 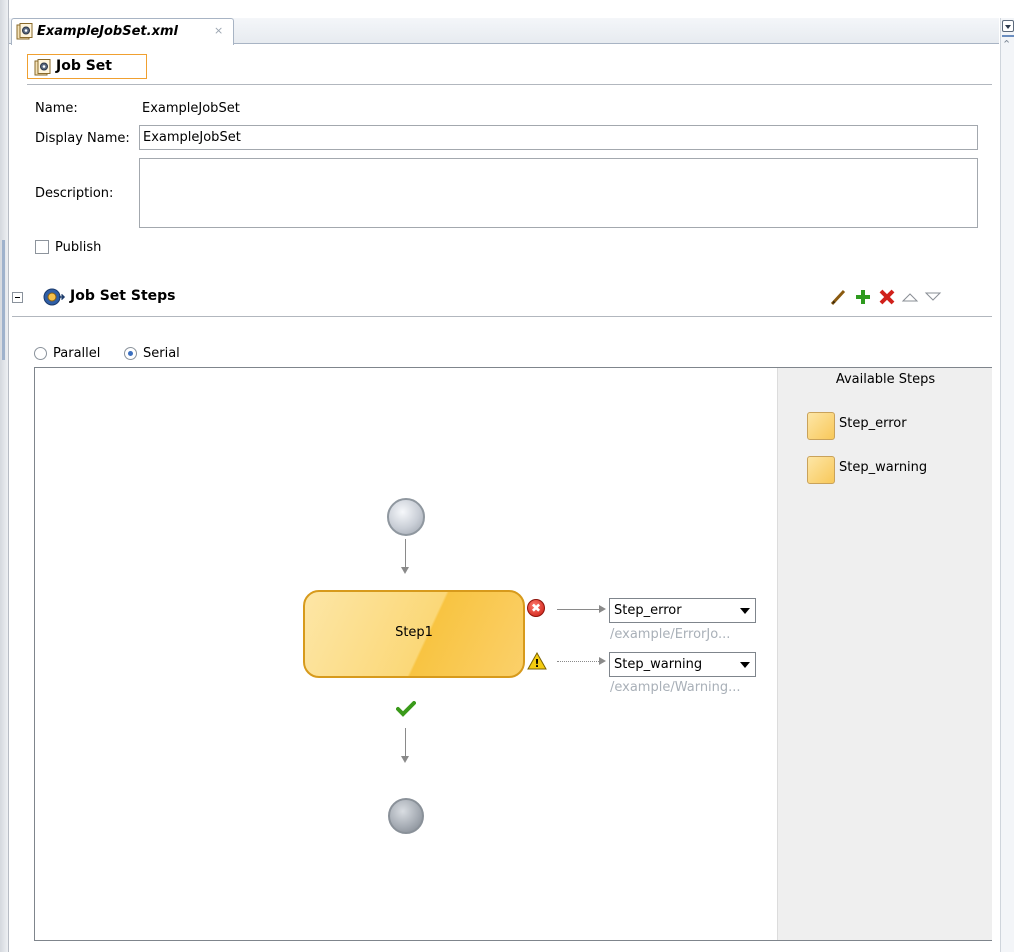 I want to click on left-gutter-highlight, so click(x=3, y=300).